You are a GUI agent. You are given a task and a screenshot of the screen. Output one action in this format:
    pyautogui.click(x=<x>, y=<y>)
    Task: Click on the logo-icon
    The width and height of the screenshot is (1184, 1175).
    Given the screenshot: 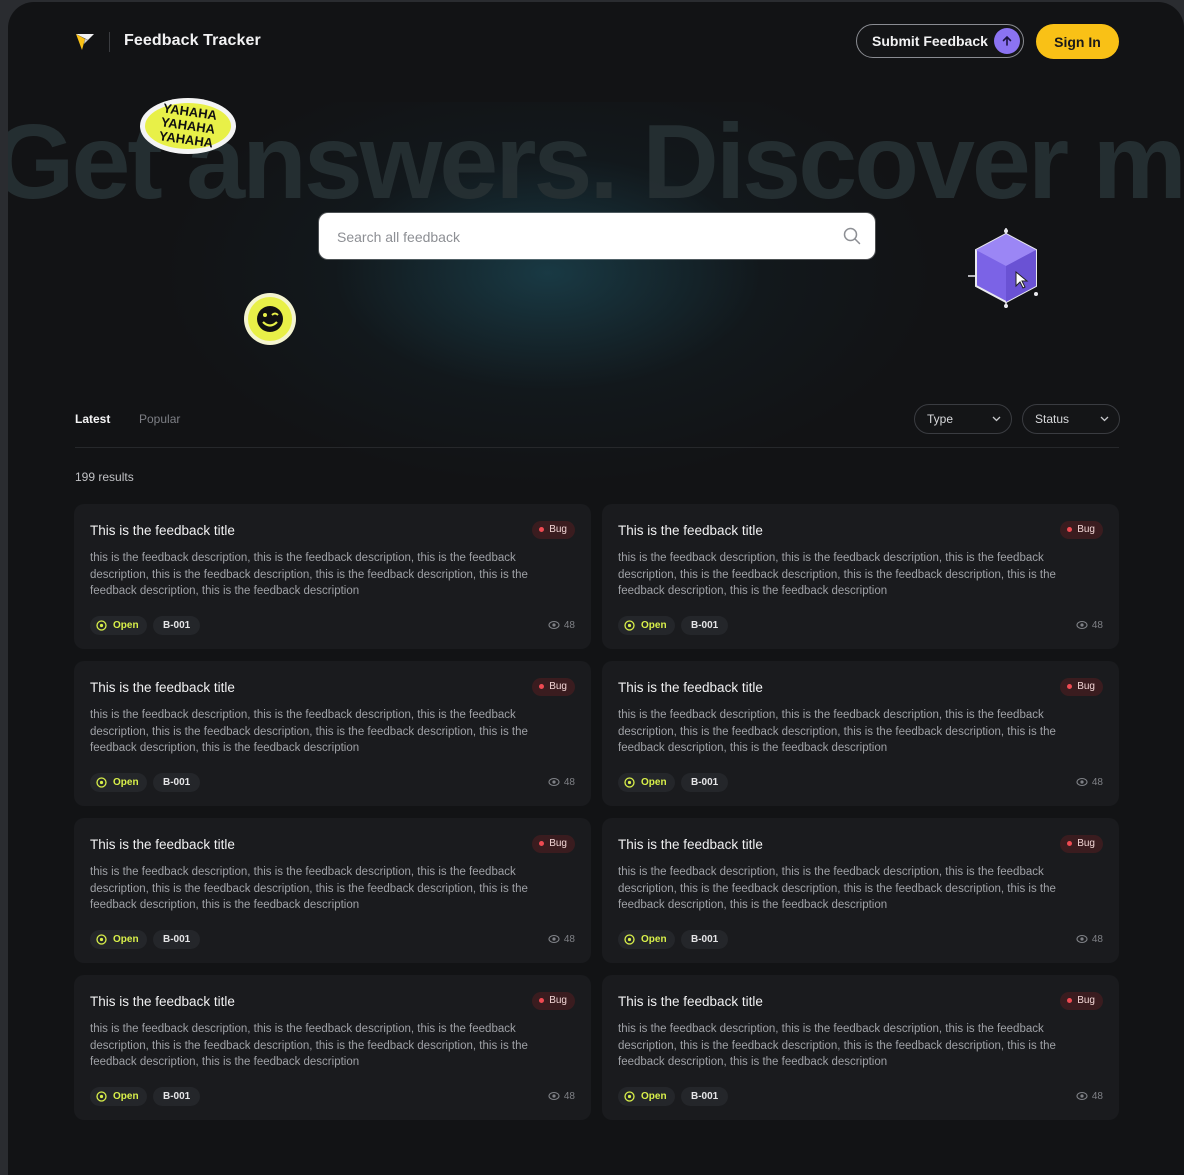 What is the action you would take?
    pyautogui.click(x=85, y=41)
    